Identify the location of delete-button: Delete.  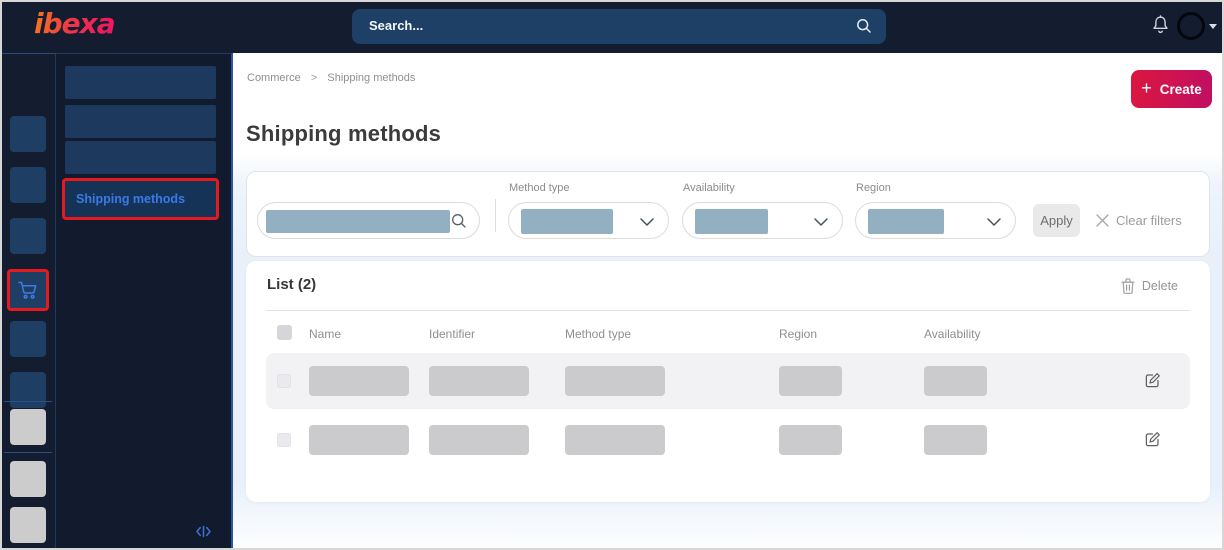
(1149, 286).